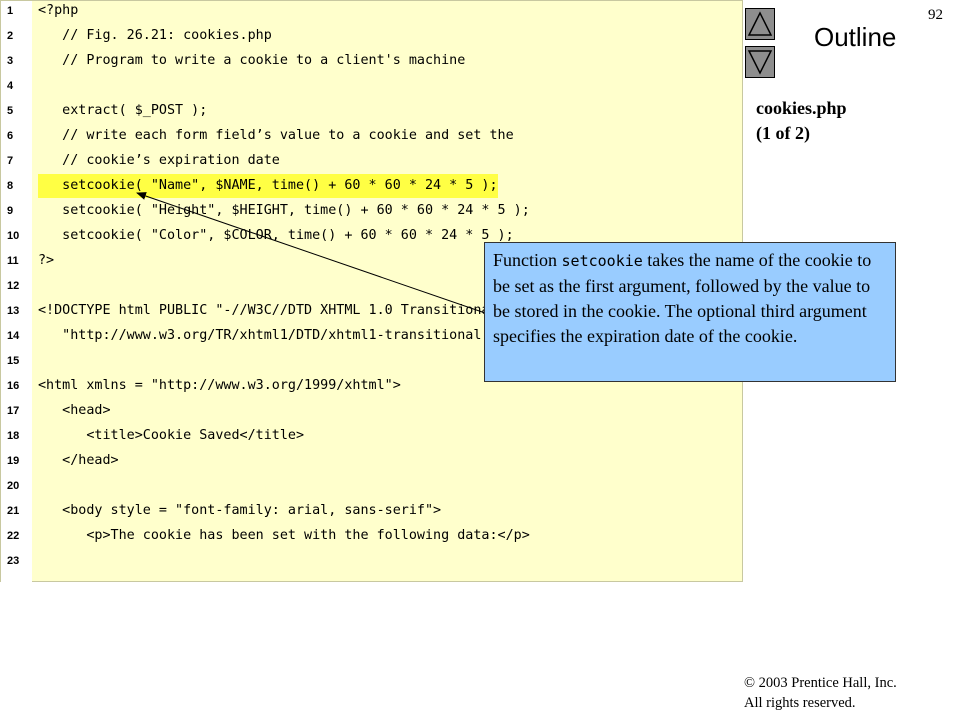 The height and width of the screenshot is (720, 960). Describe the element at coordinates (13, 311) in the screenshot. I see `line-number: 13` at that location.